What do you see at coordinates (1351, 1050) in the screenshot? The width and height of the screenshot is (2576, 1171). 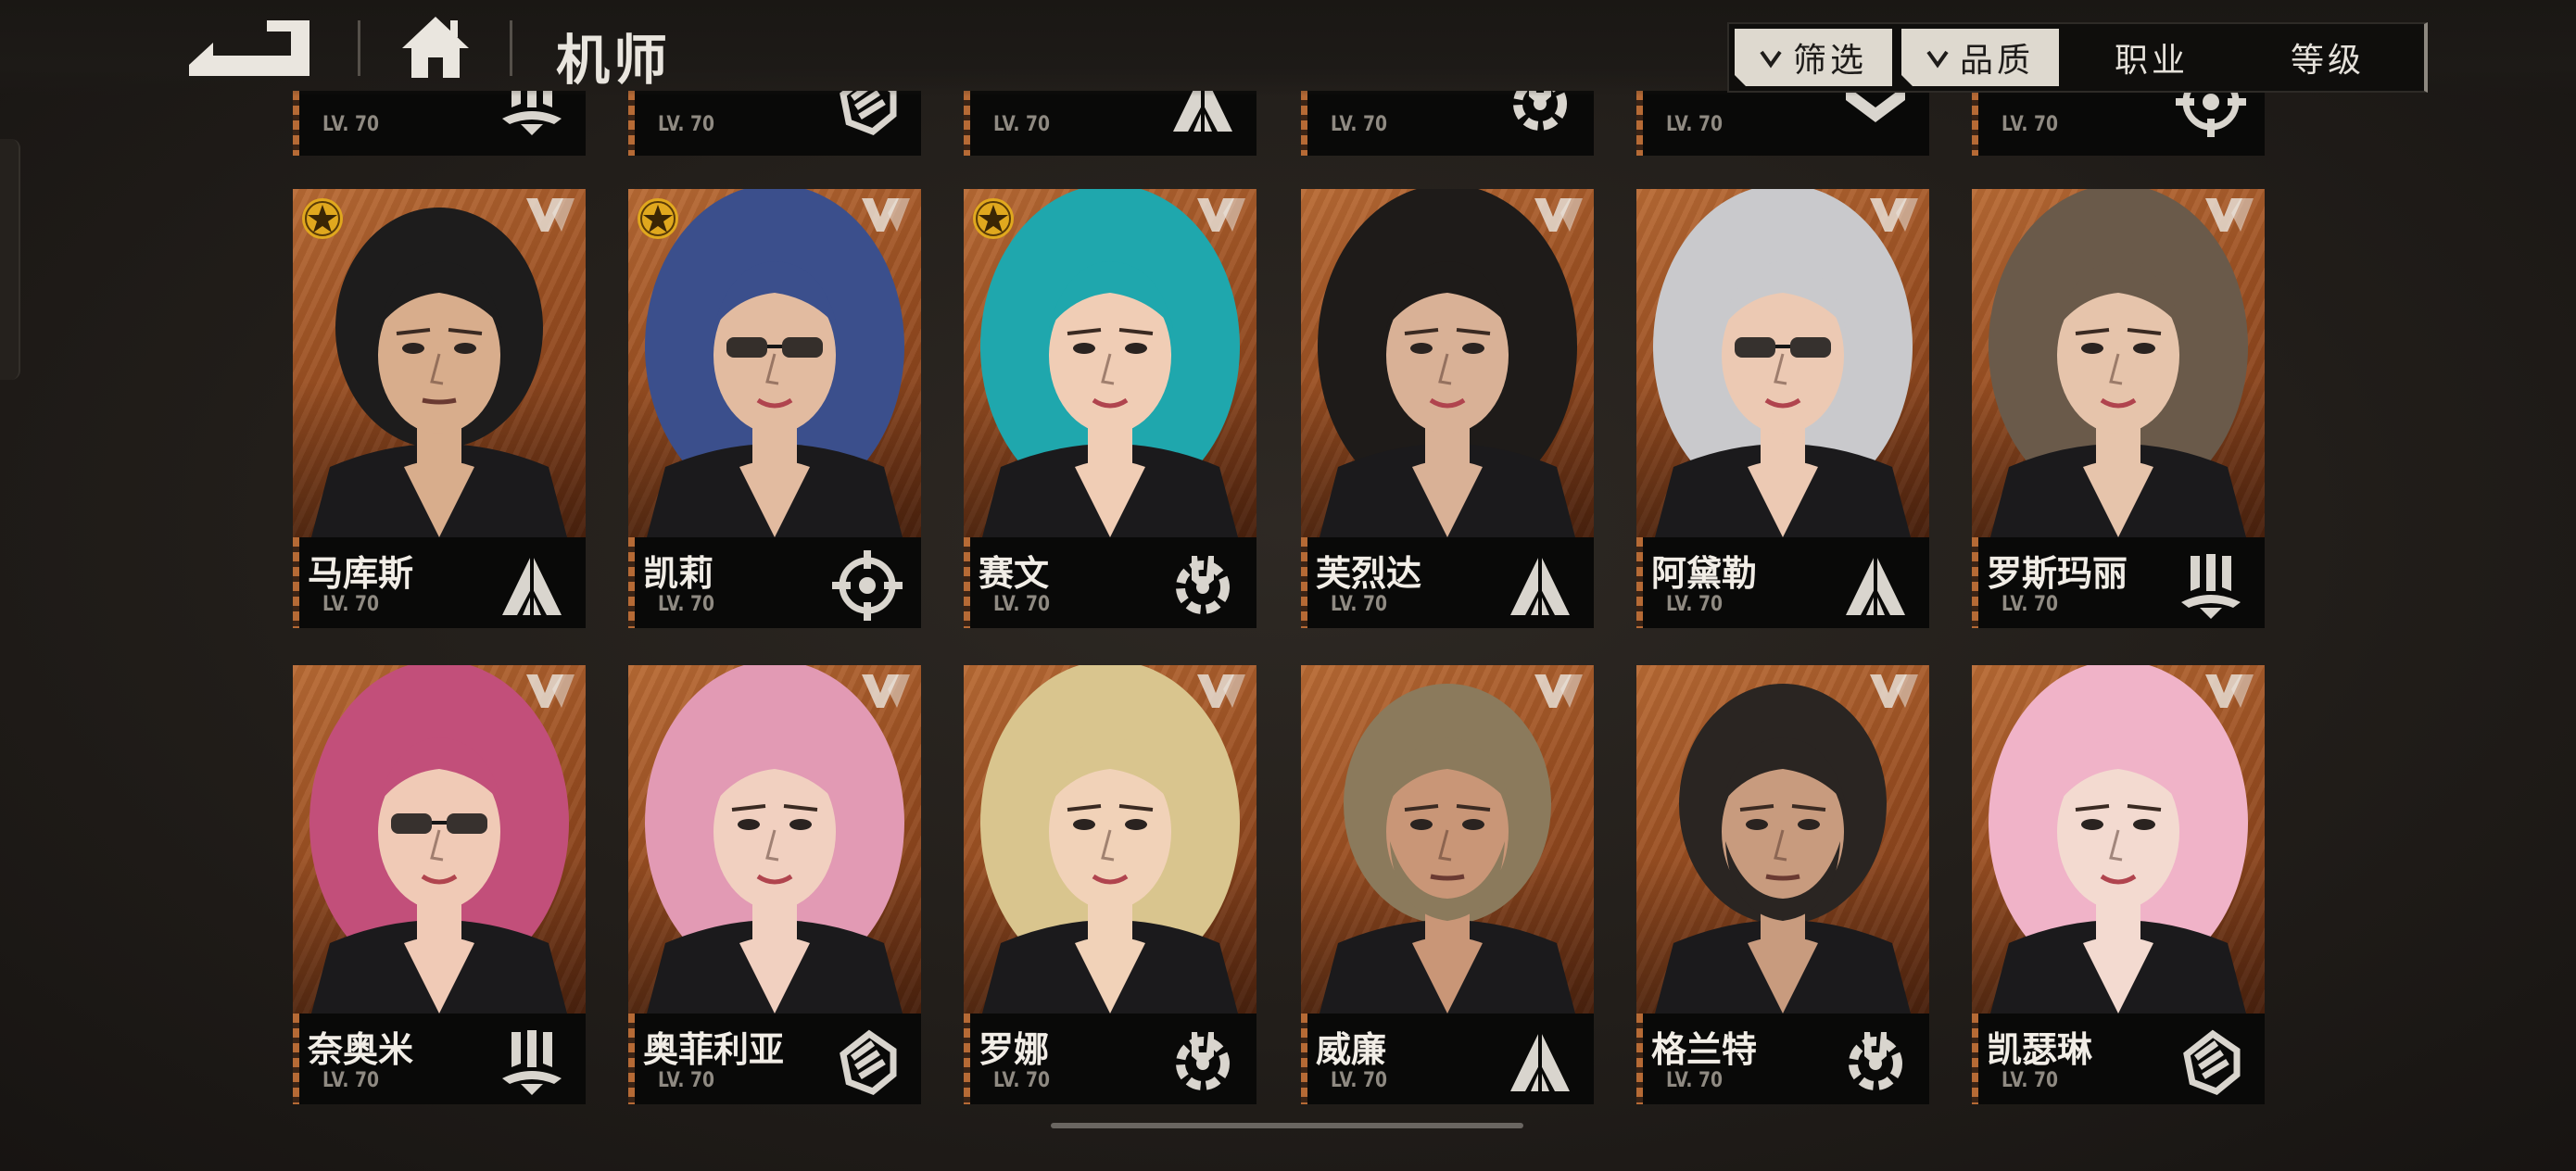 I see `pilot-name: 威廉` at bounding box center [1351, 1050].